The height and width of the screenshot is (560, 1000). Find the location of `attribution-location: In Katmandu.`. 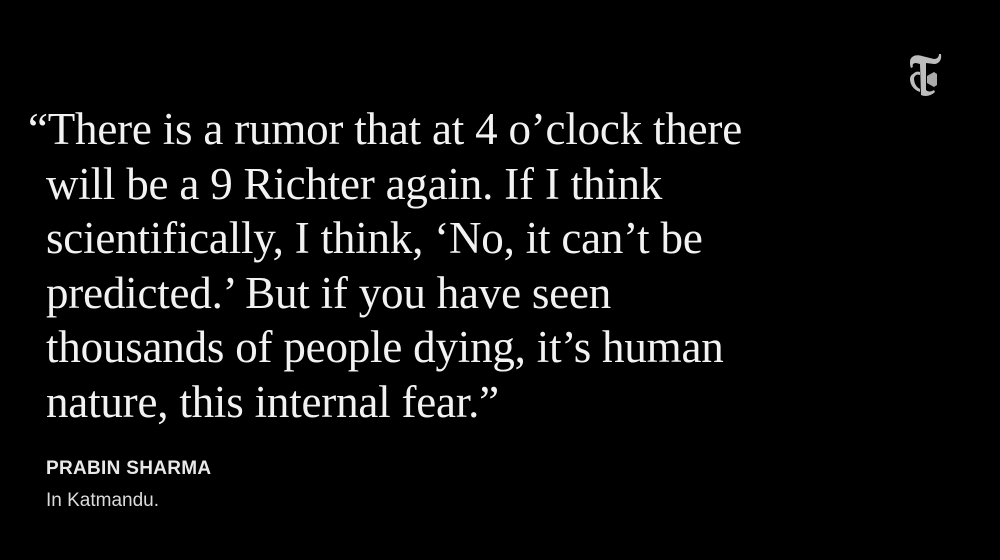

attribution-location: In Katmandu. is located at coordinates (103, 500).